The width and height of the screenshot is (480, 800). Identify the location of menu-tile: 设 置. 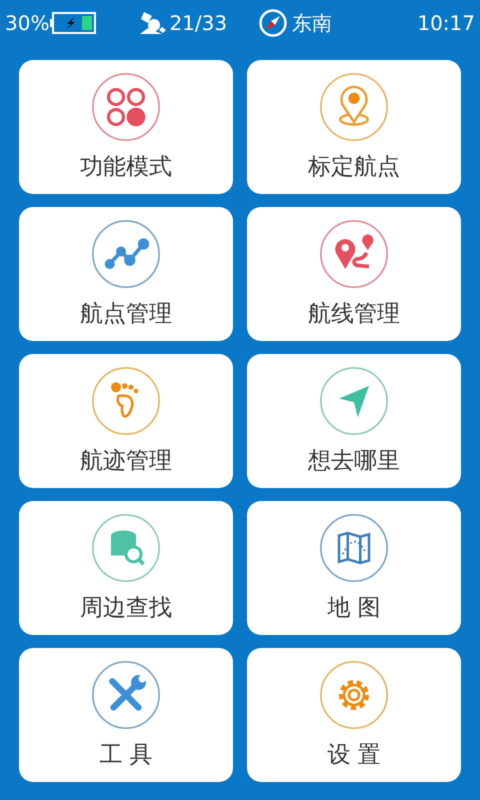
(354, 715).